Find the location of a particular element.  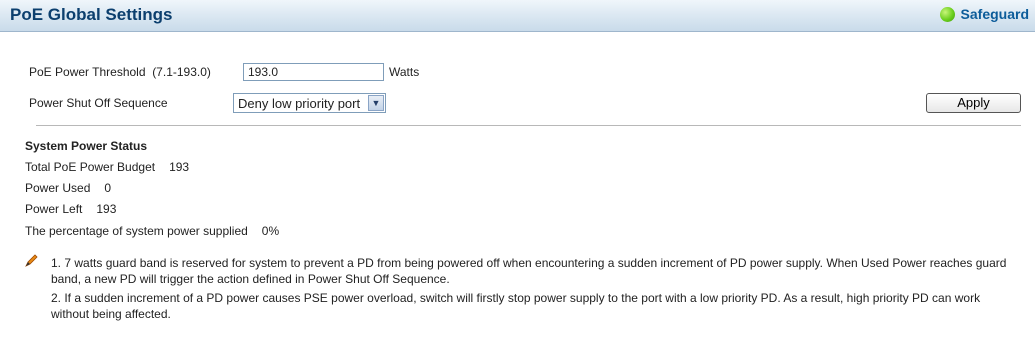

divider is located at coordinates (528, 125).